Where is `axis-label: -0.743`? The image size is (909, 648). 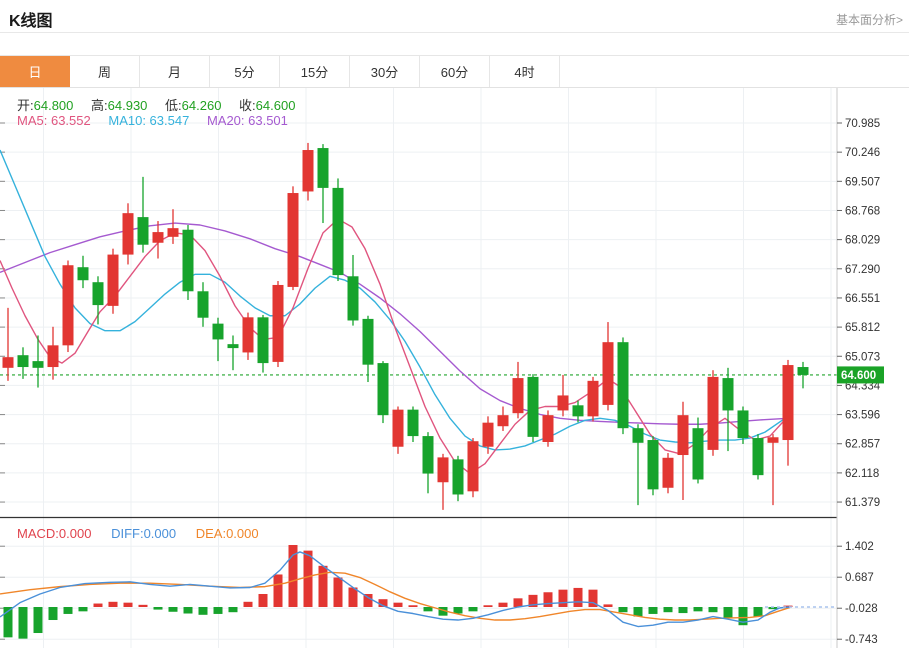 axis-label: -0.743 is located at coordinates (861, 640).